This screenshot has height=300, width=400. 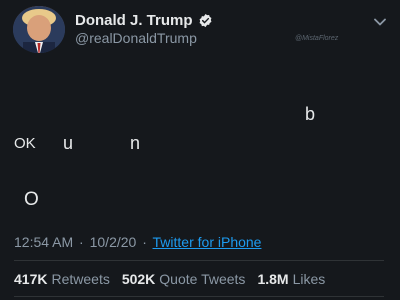 I want to click on retweets-stat: 417K Retweets, so click(x=62, y=279).